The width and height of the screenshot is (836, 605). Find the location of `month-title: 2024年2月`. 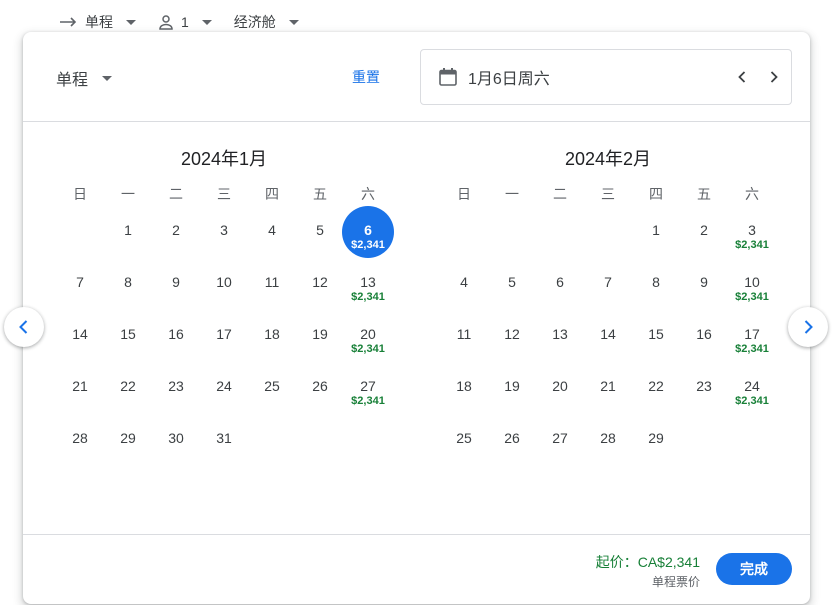

month-title: 2024年2月 is located at coordinates (608, 159).